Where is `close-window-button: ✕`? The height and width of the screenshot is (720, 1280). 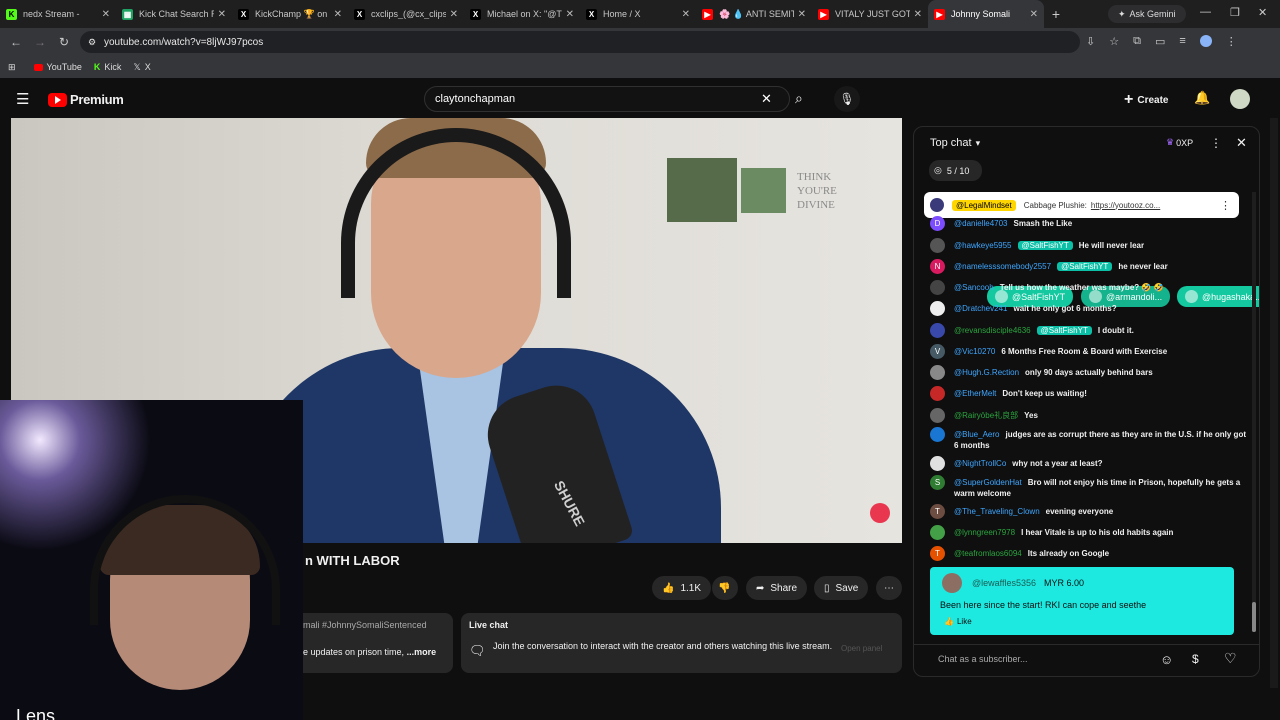 close-window-button: ✕ is located at coordinates (1262, 12).